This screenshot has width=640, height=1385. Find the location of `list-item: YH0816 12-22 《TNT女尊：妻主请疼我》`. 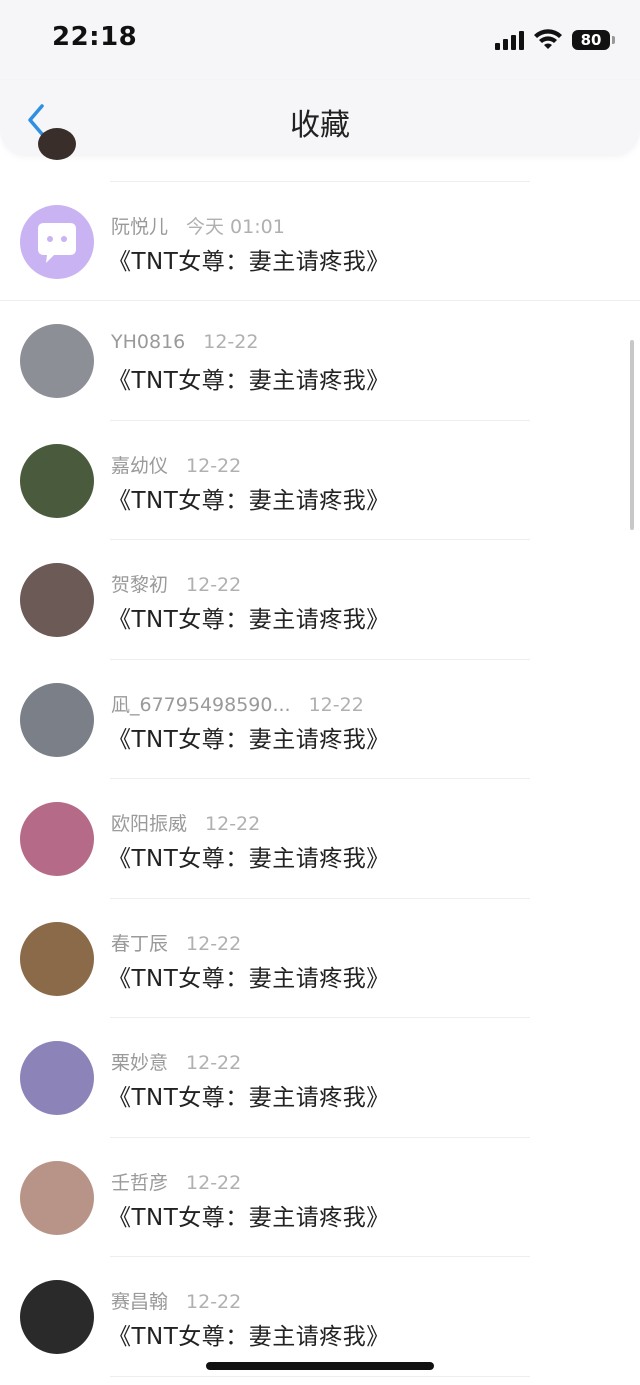

list-item: YH0816 12-22 《TNT女尊：妻主请疼我》 is located at coordinates (320, 361).